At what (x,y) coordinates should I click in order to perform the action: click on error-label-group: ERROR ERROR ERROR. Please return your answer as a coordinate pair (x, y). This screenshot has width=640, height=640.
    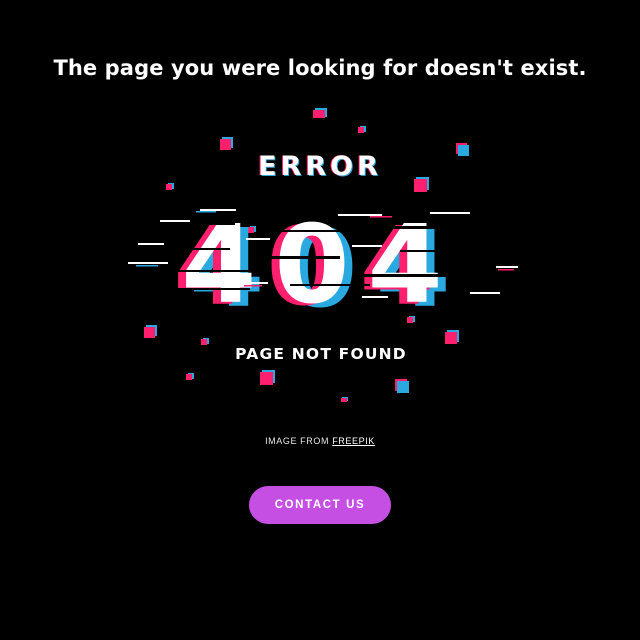
    Looking at the image, I should click on (319, 167).